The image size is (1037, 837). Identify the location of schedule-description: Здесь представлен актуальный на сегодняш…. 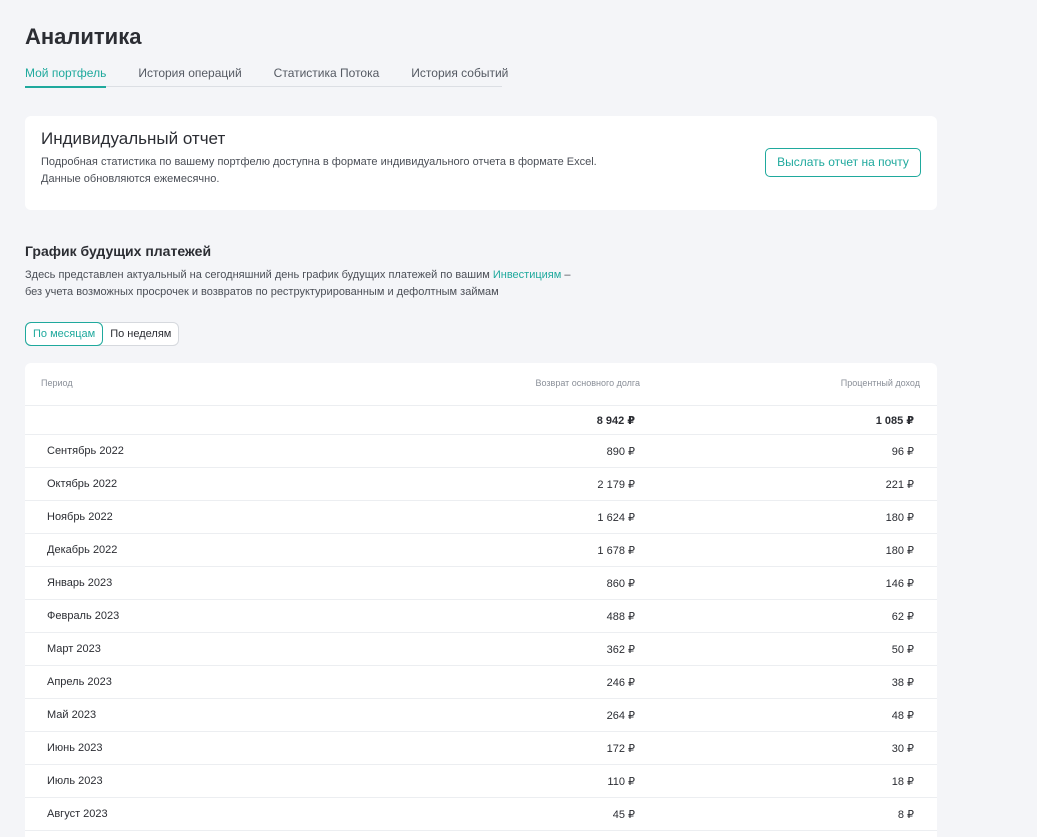
(298, 284).